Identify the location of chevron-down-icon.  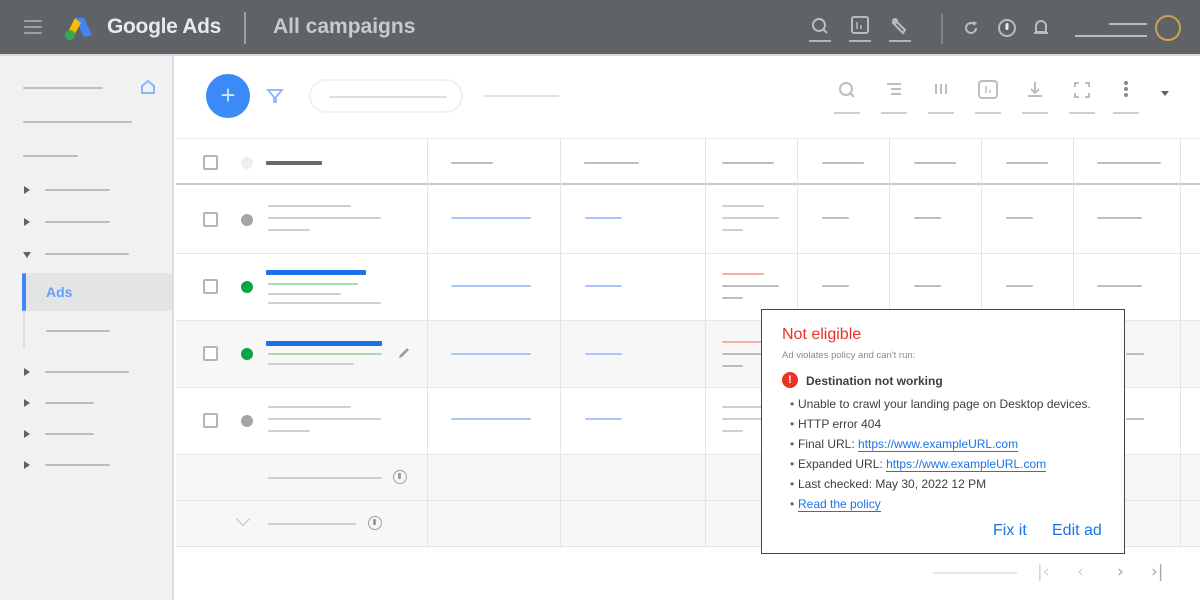
(243, 519).